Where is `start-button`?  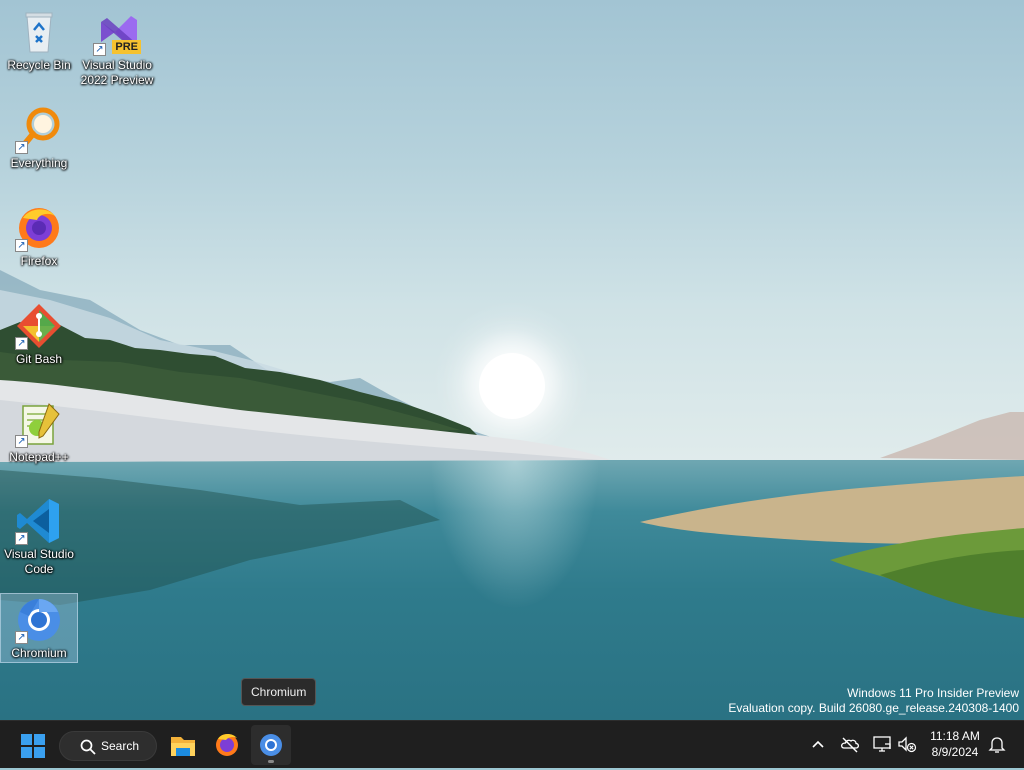
start-button is located at coordinates (33, 745).